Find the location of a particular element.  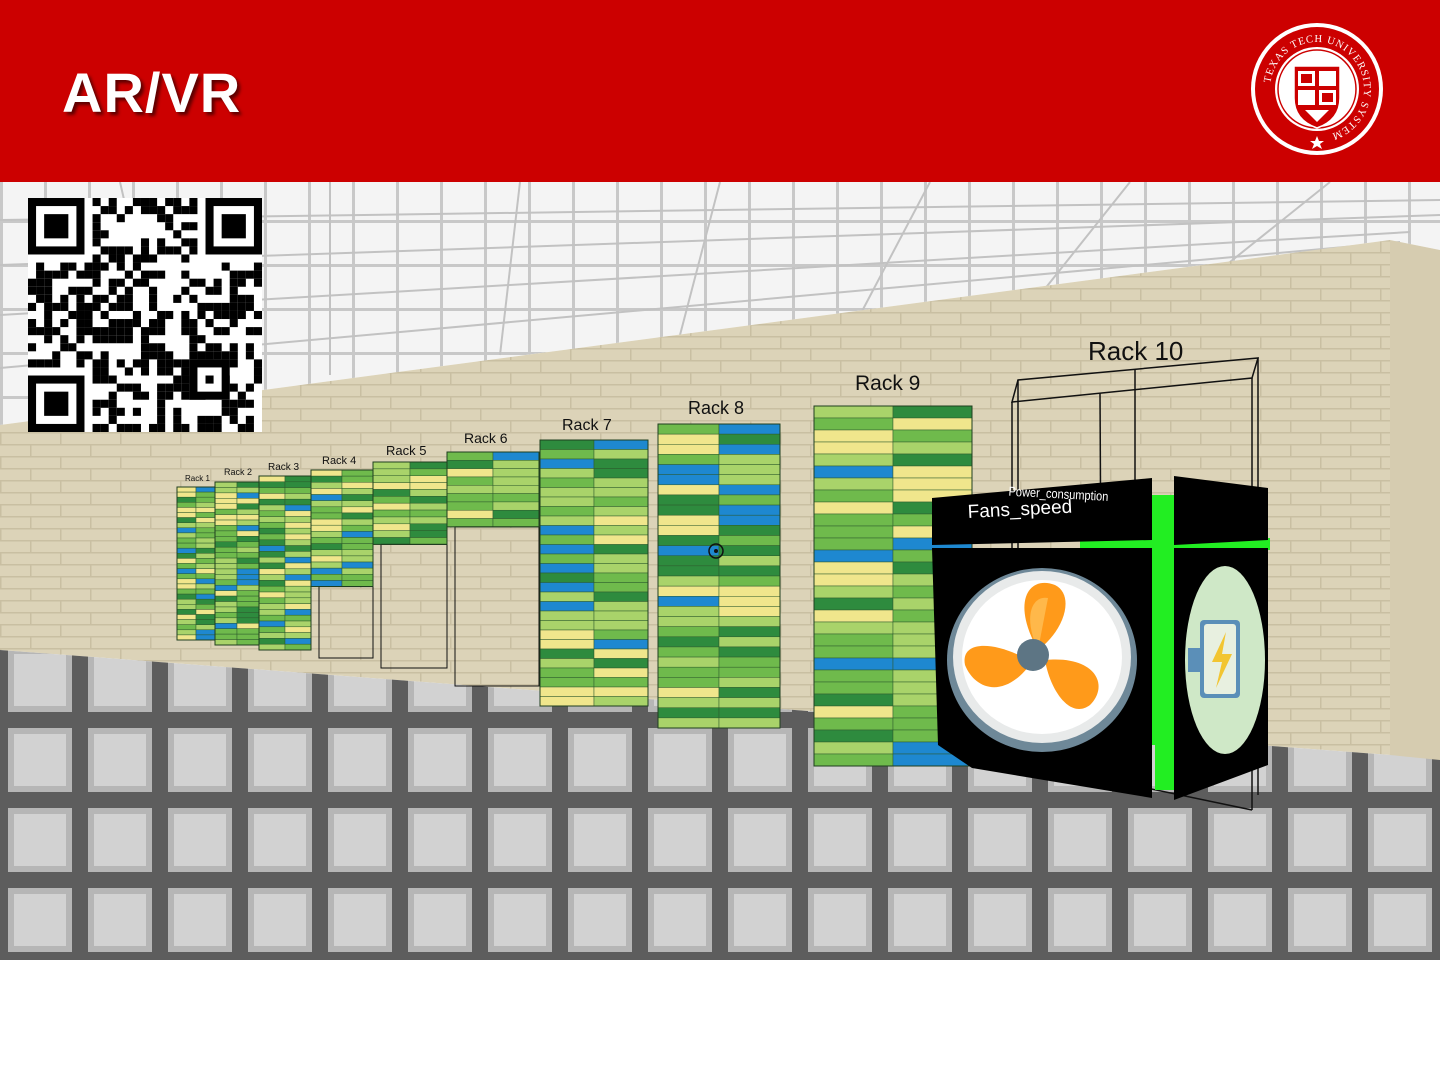

rack-label: Rack 4 is located at coordinates (339, 461).